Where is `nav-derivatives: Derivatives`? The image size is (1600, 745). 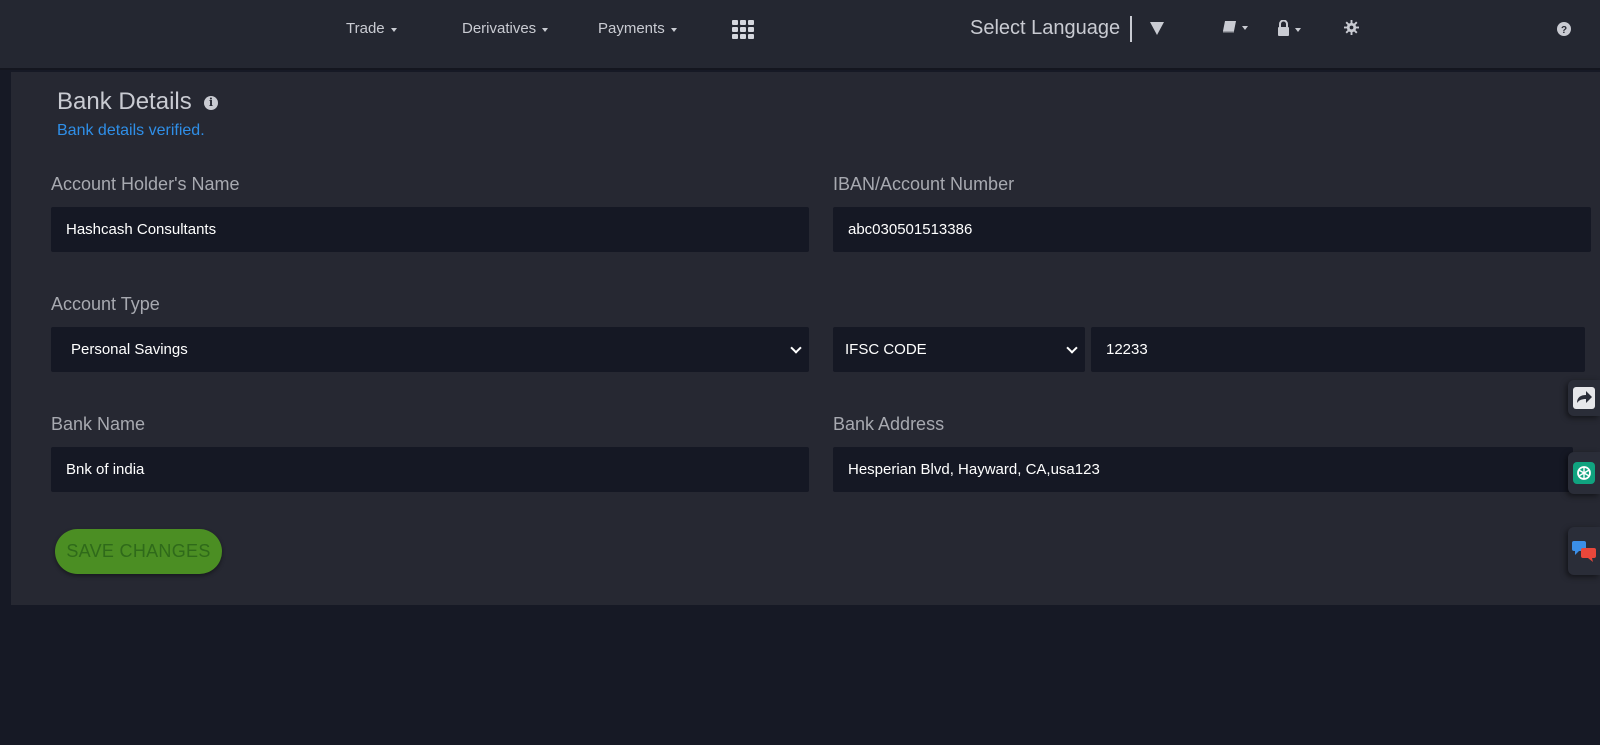
nav-derivatives: Derivatives is located at coordinates (505, 28).